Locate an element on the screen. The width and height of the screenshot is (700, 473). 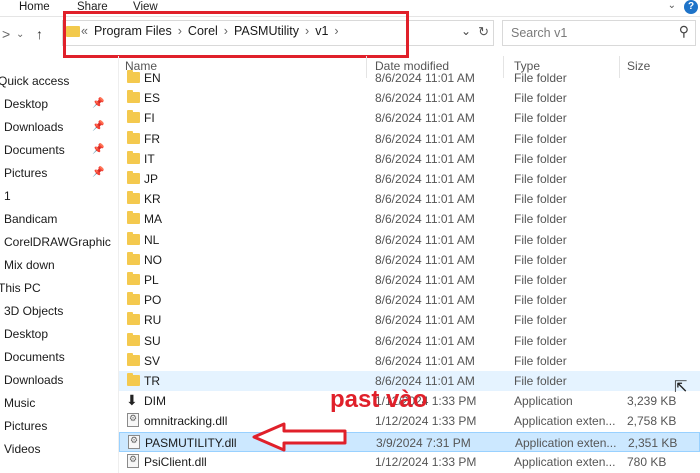
sidebar-item: Music is located at coordinates (19, 403).